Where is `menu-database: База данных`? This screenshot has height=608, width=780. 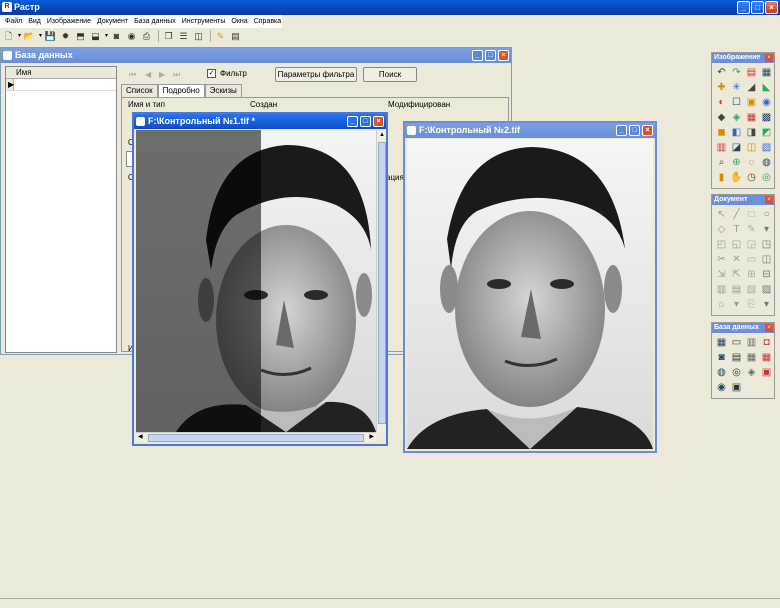 menu-database: База данных is located at coordinates (155, 21).